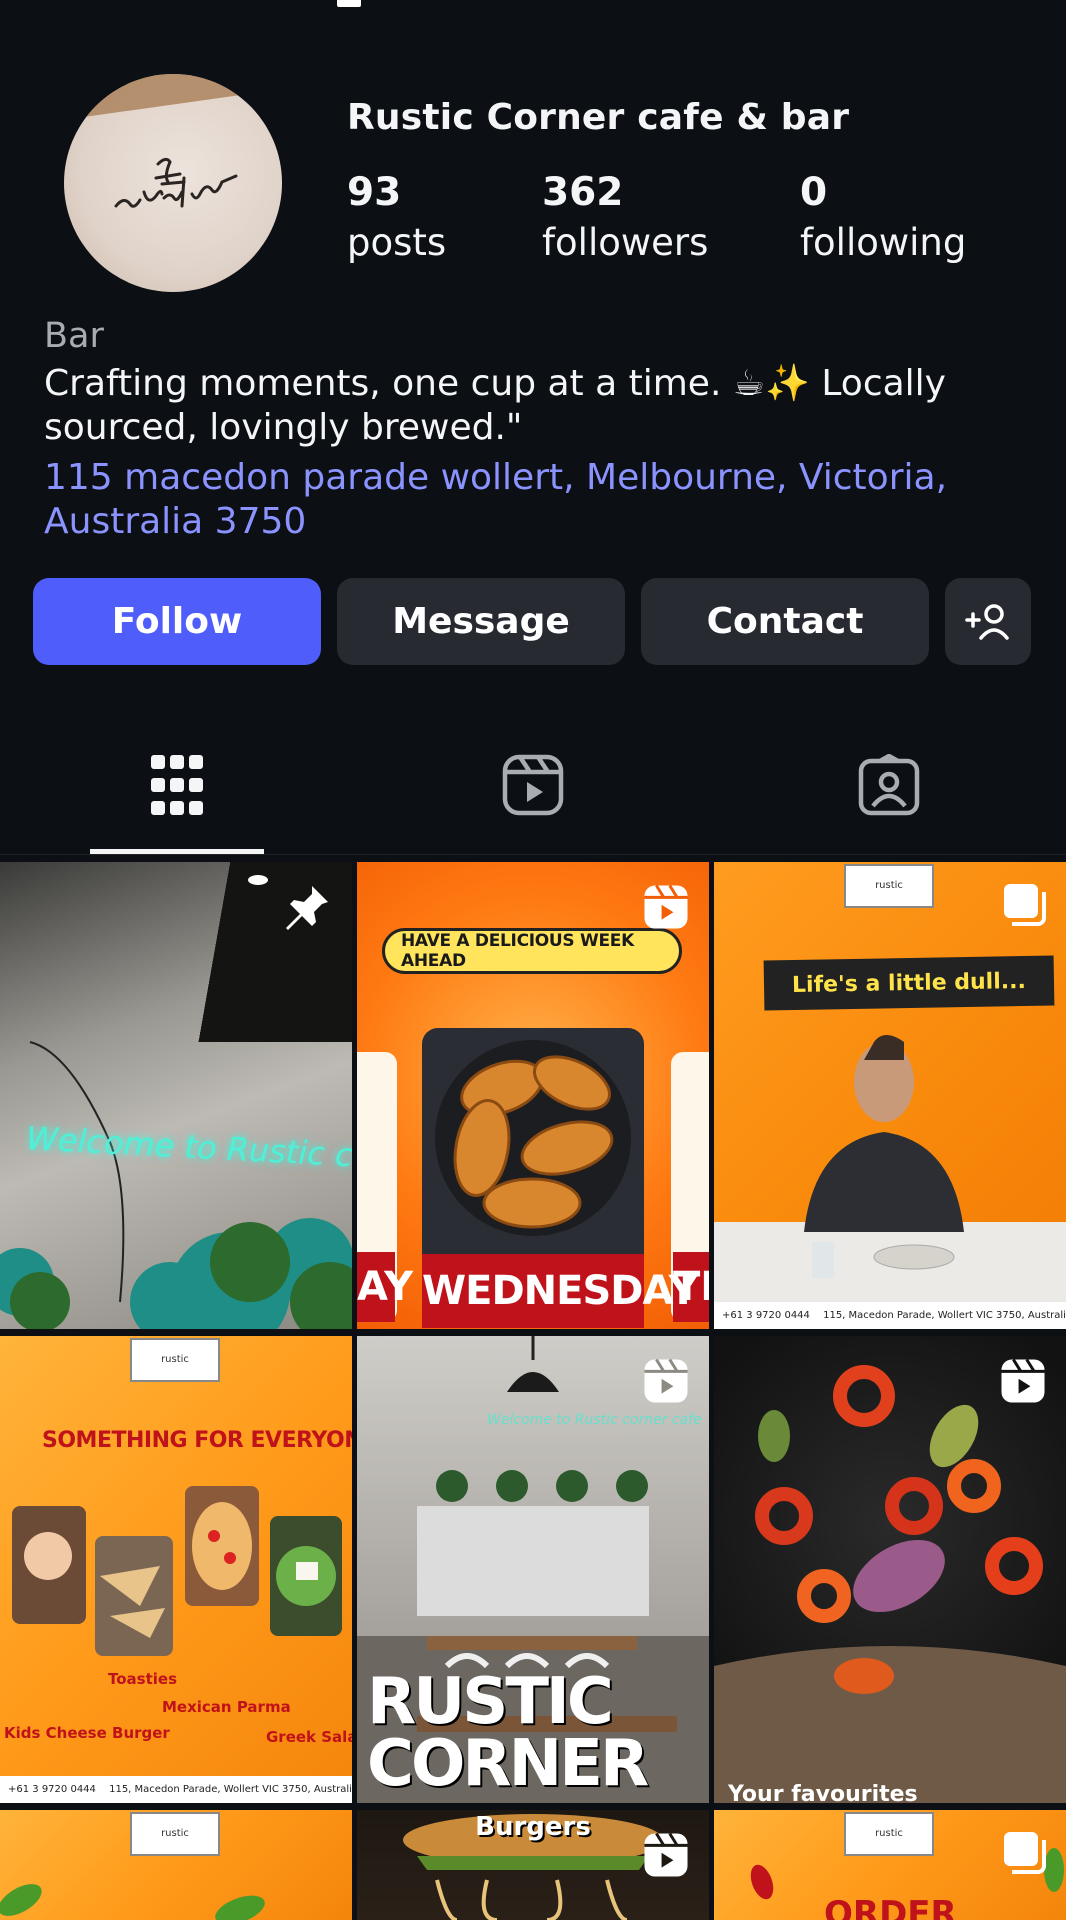 This screenshot has width=1066, height=1920. I want to click on post-headline: HAVE A DELICIOUS WEEK AHEAD, so click(517, 951).